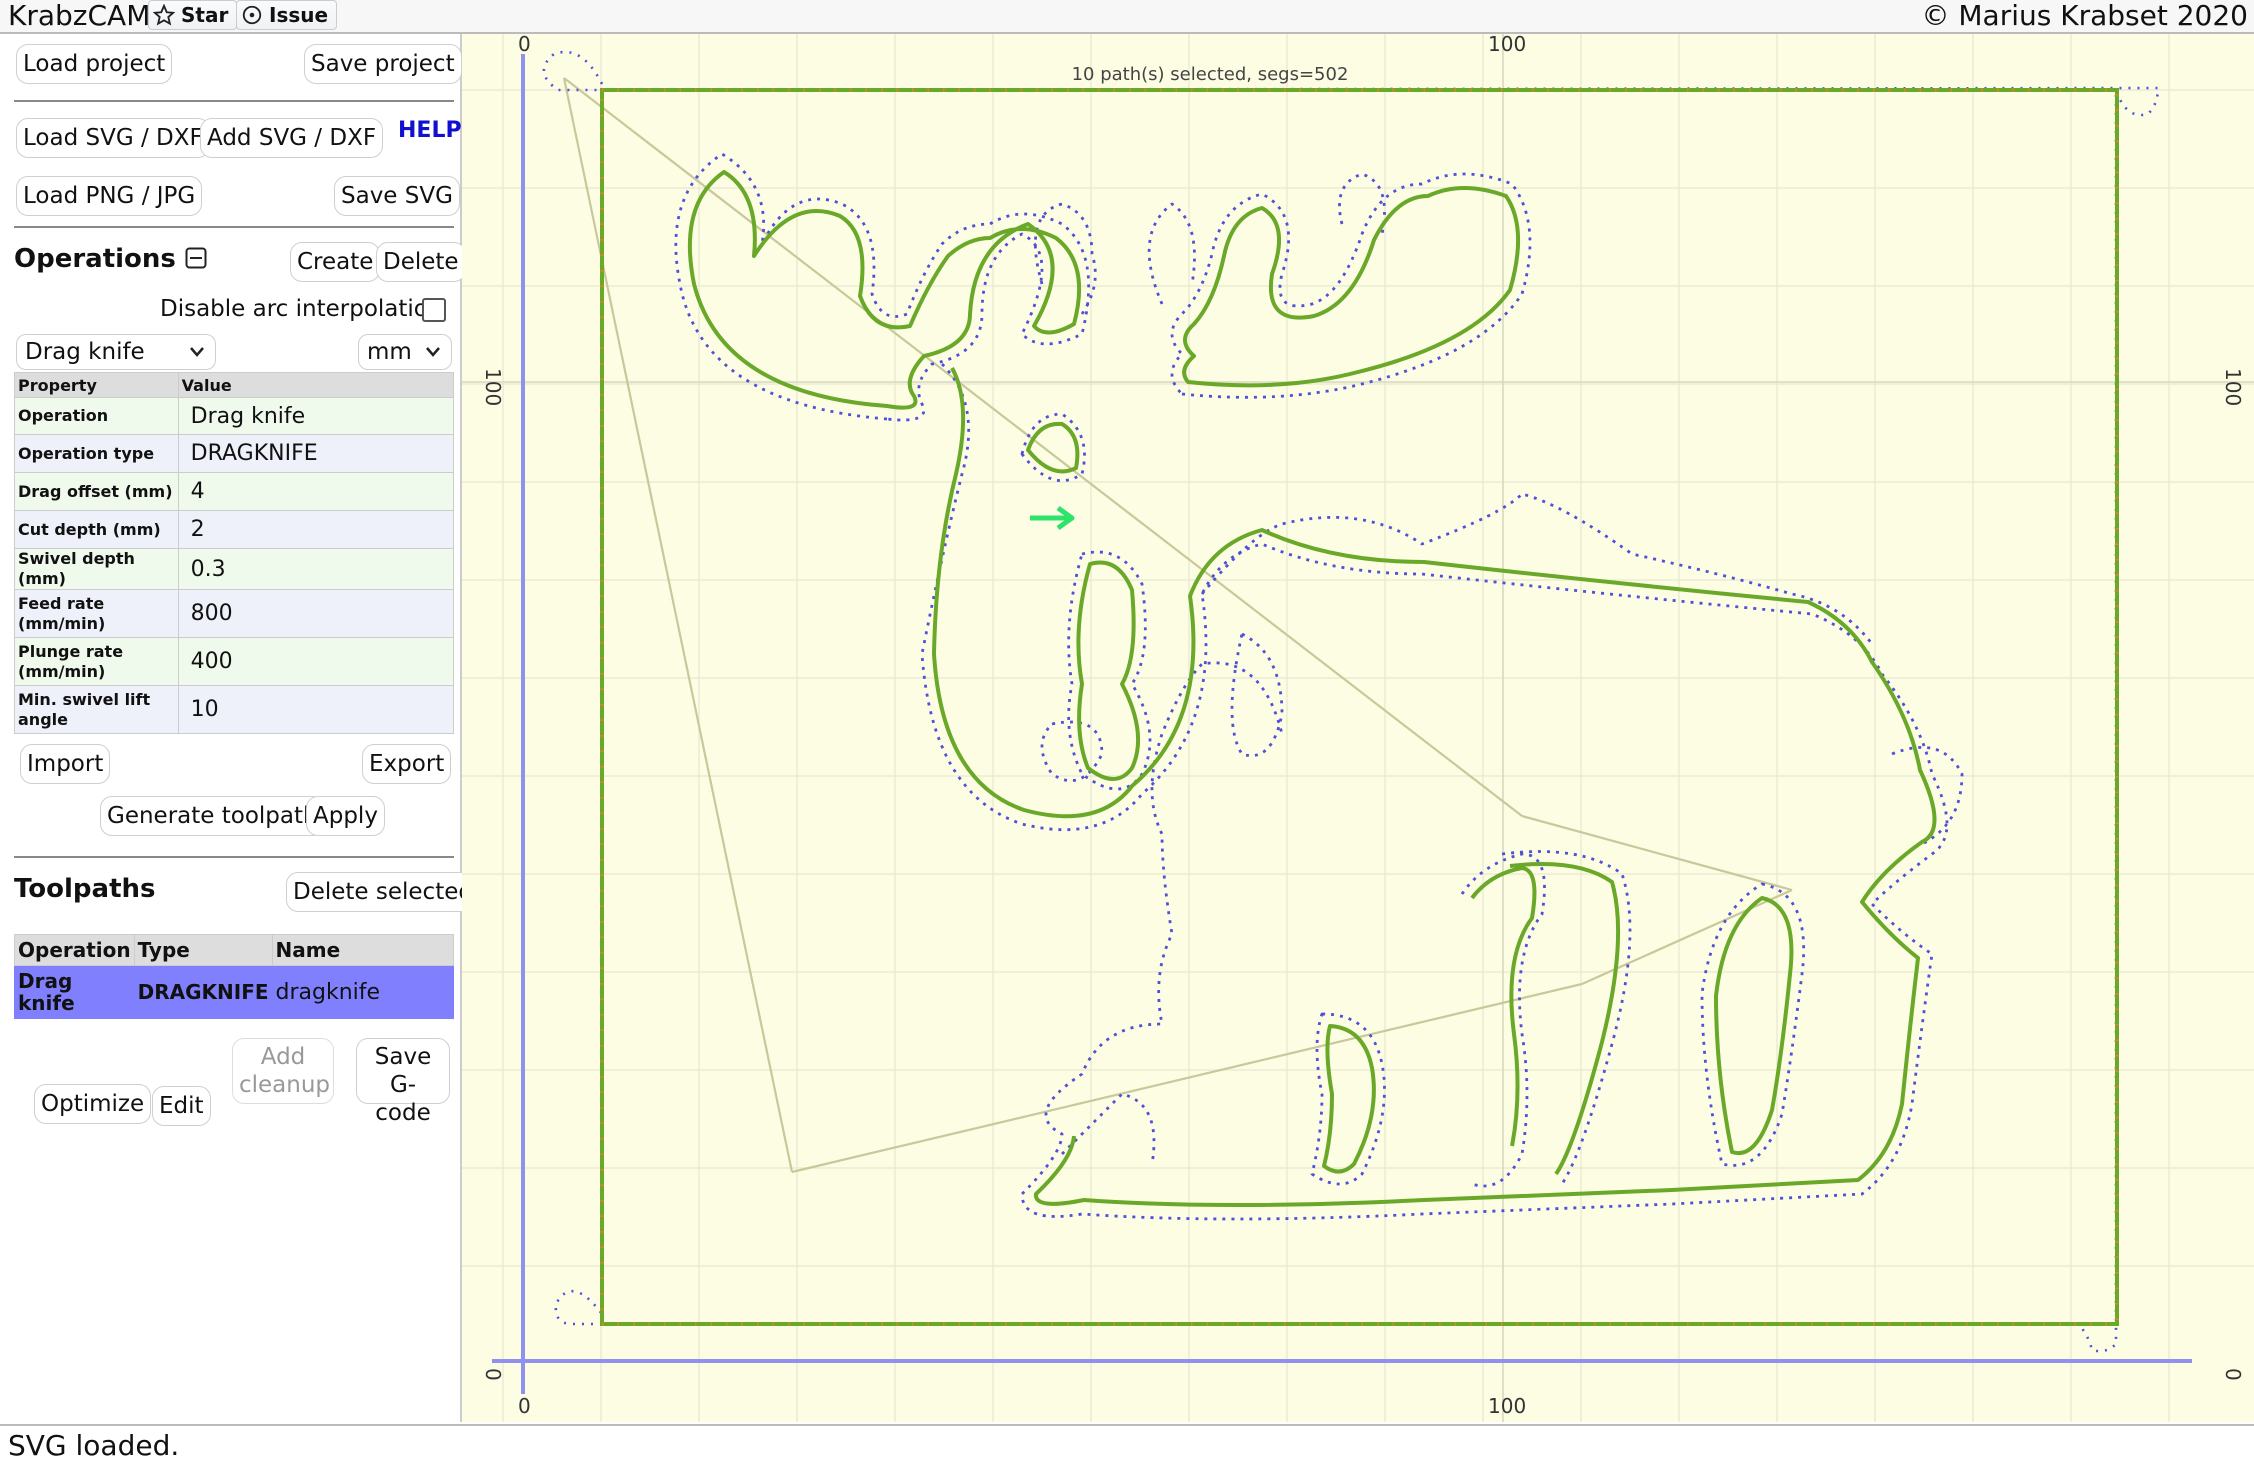 The width and height of the screenshot is (2254, 1466). I want to click on help-link: HELP, so click(430, 130).